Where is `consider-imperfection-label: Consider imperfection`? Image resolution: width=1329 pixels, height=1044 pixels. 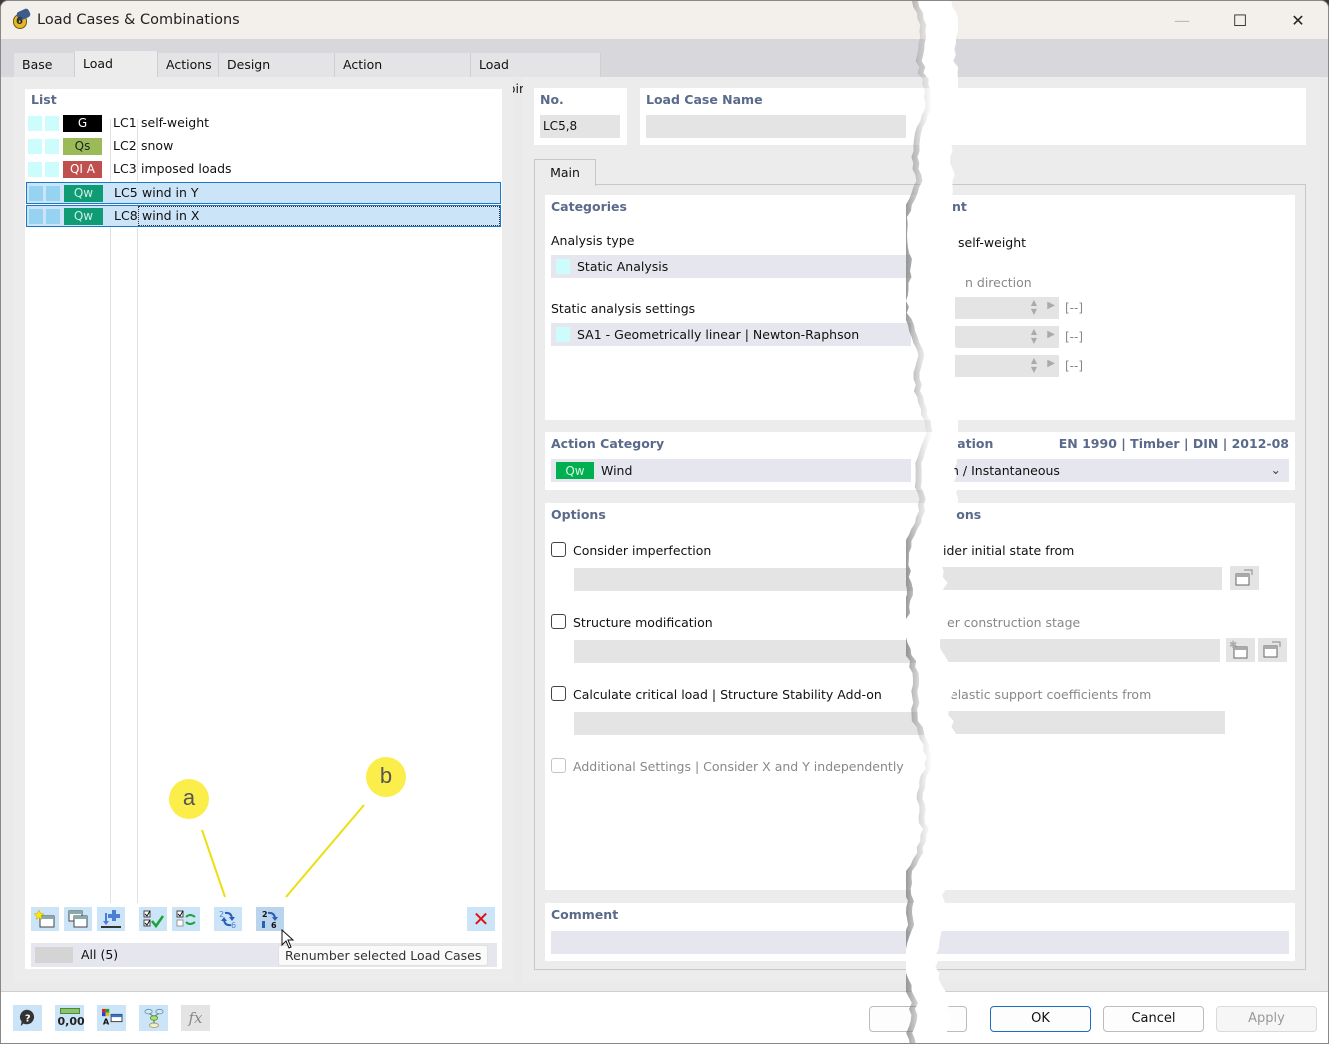 consider-imperfection-label: Consider imperfection is located at coordinates (642, 550).